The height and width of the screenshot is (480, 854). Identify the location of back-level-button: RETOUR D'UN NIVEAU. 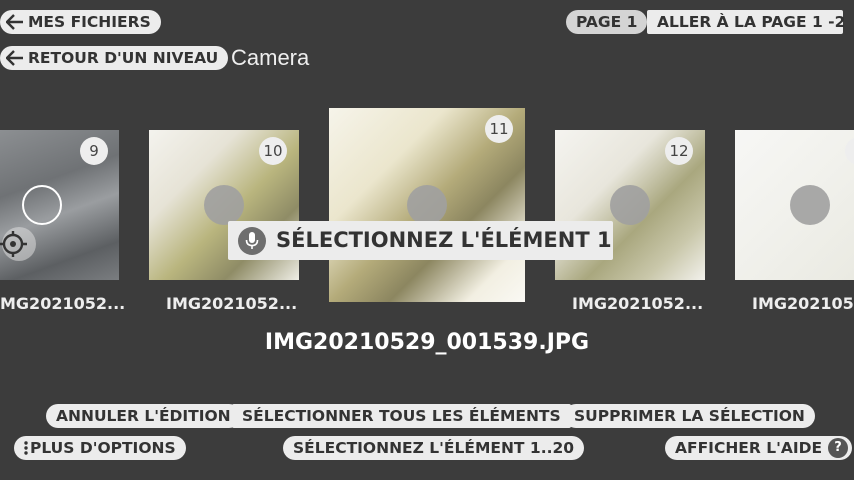
(114, 58).